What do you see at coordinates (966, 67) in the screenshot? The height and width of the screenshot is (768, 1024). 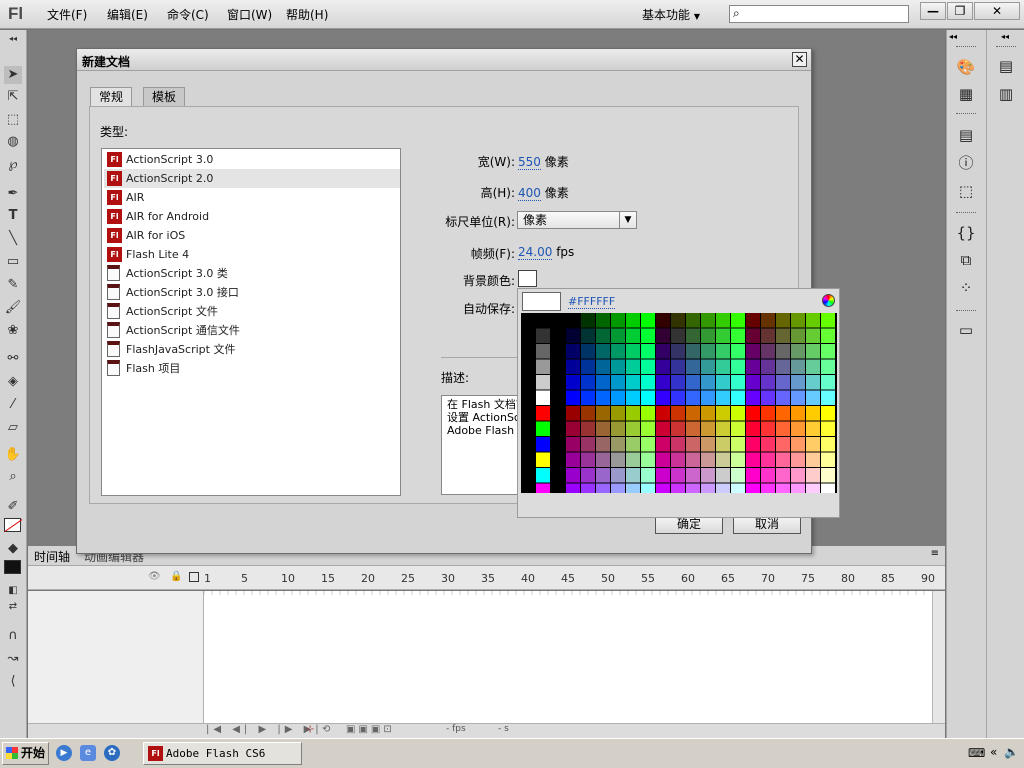 I see `color-panel-icon: 🎨` at bounding box center [966, 67].